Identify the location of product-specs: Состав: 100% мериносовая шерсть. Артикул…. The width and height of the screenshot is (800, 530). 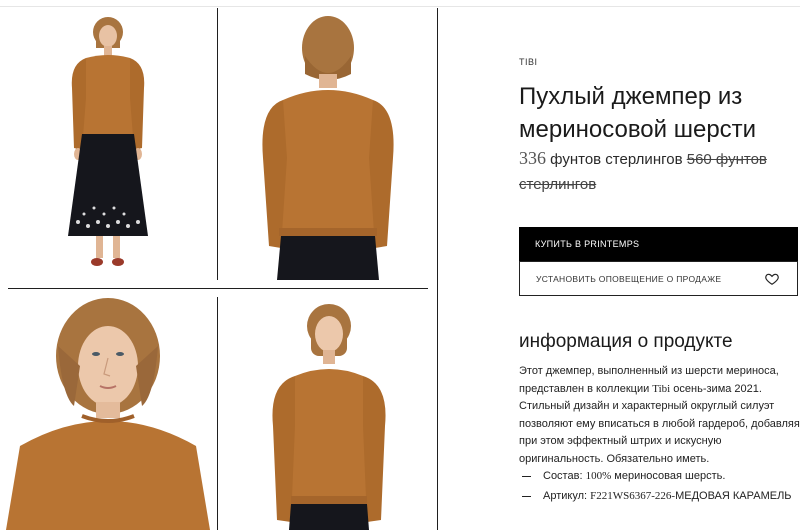
(659, 488).